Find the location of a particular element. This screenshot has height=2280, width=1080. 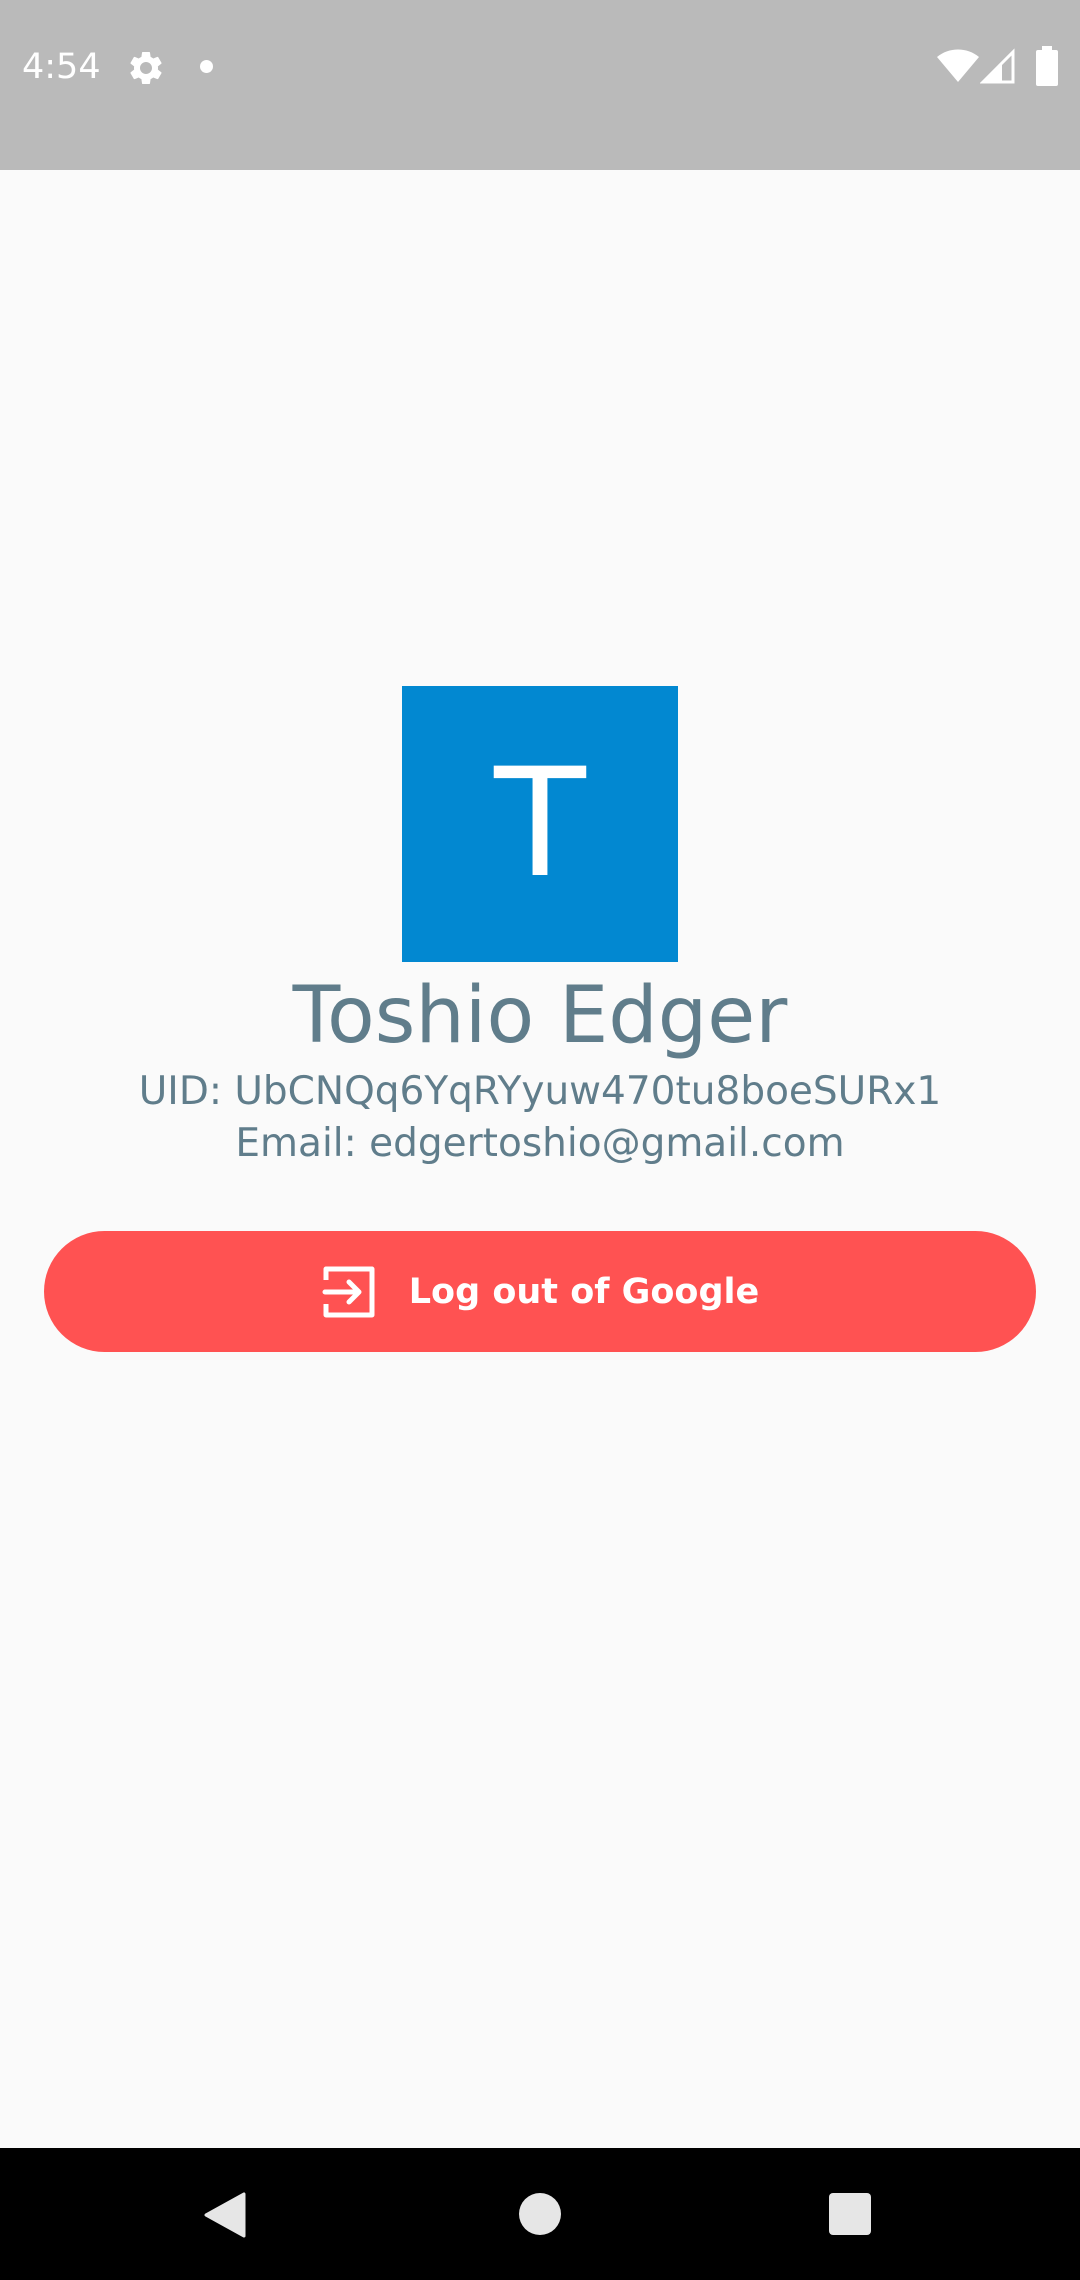

user-name: Toshio Edger is located at coordinates (540, 1016).